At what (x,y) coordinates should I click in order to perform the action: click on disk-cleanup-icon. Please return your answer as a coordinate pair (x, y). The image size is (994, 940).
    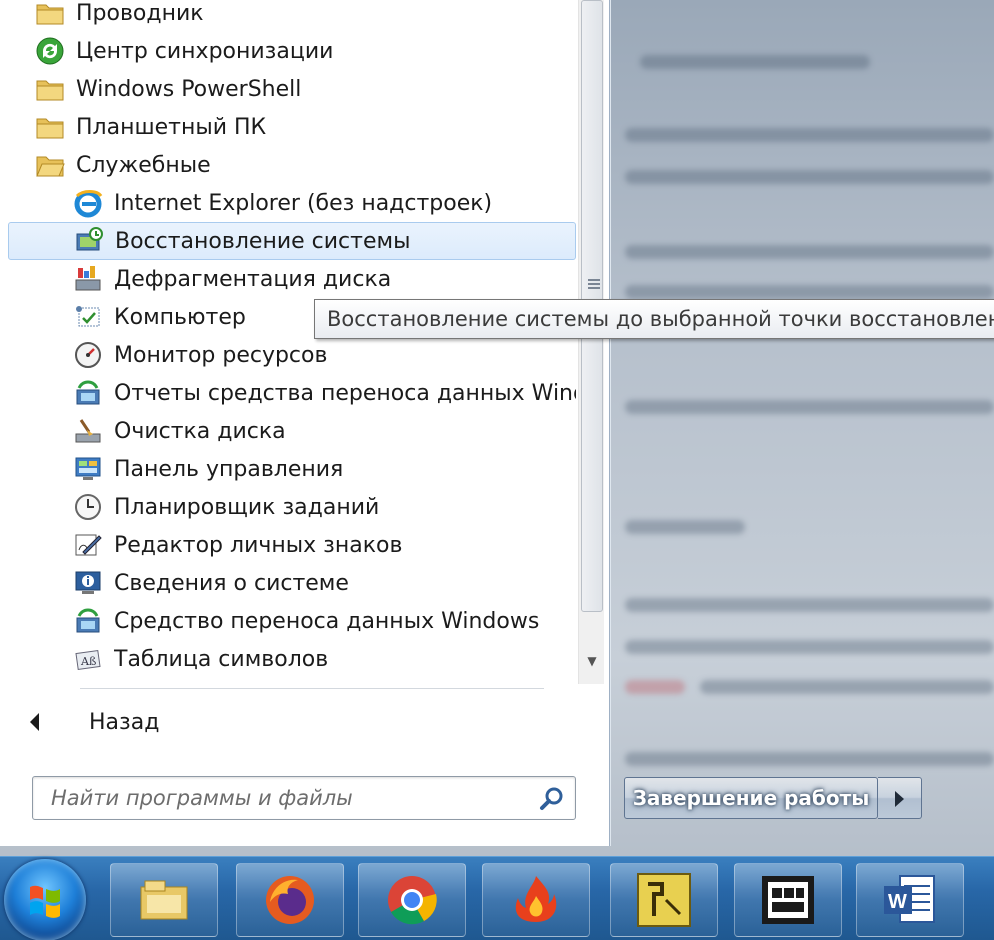
    Looking at the image, I should click on (88, 431).